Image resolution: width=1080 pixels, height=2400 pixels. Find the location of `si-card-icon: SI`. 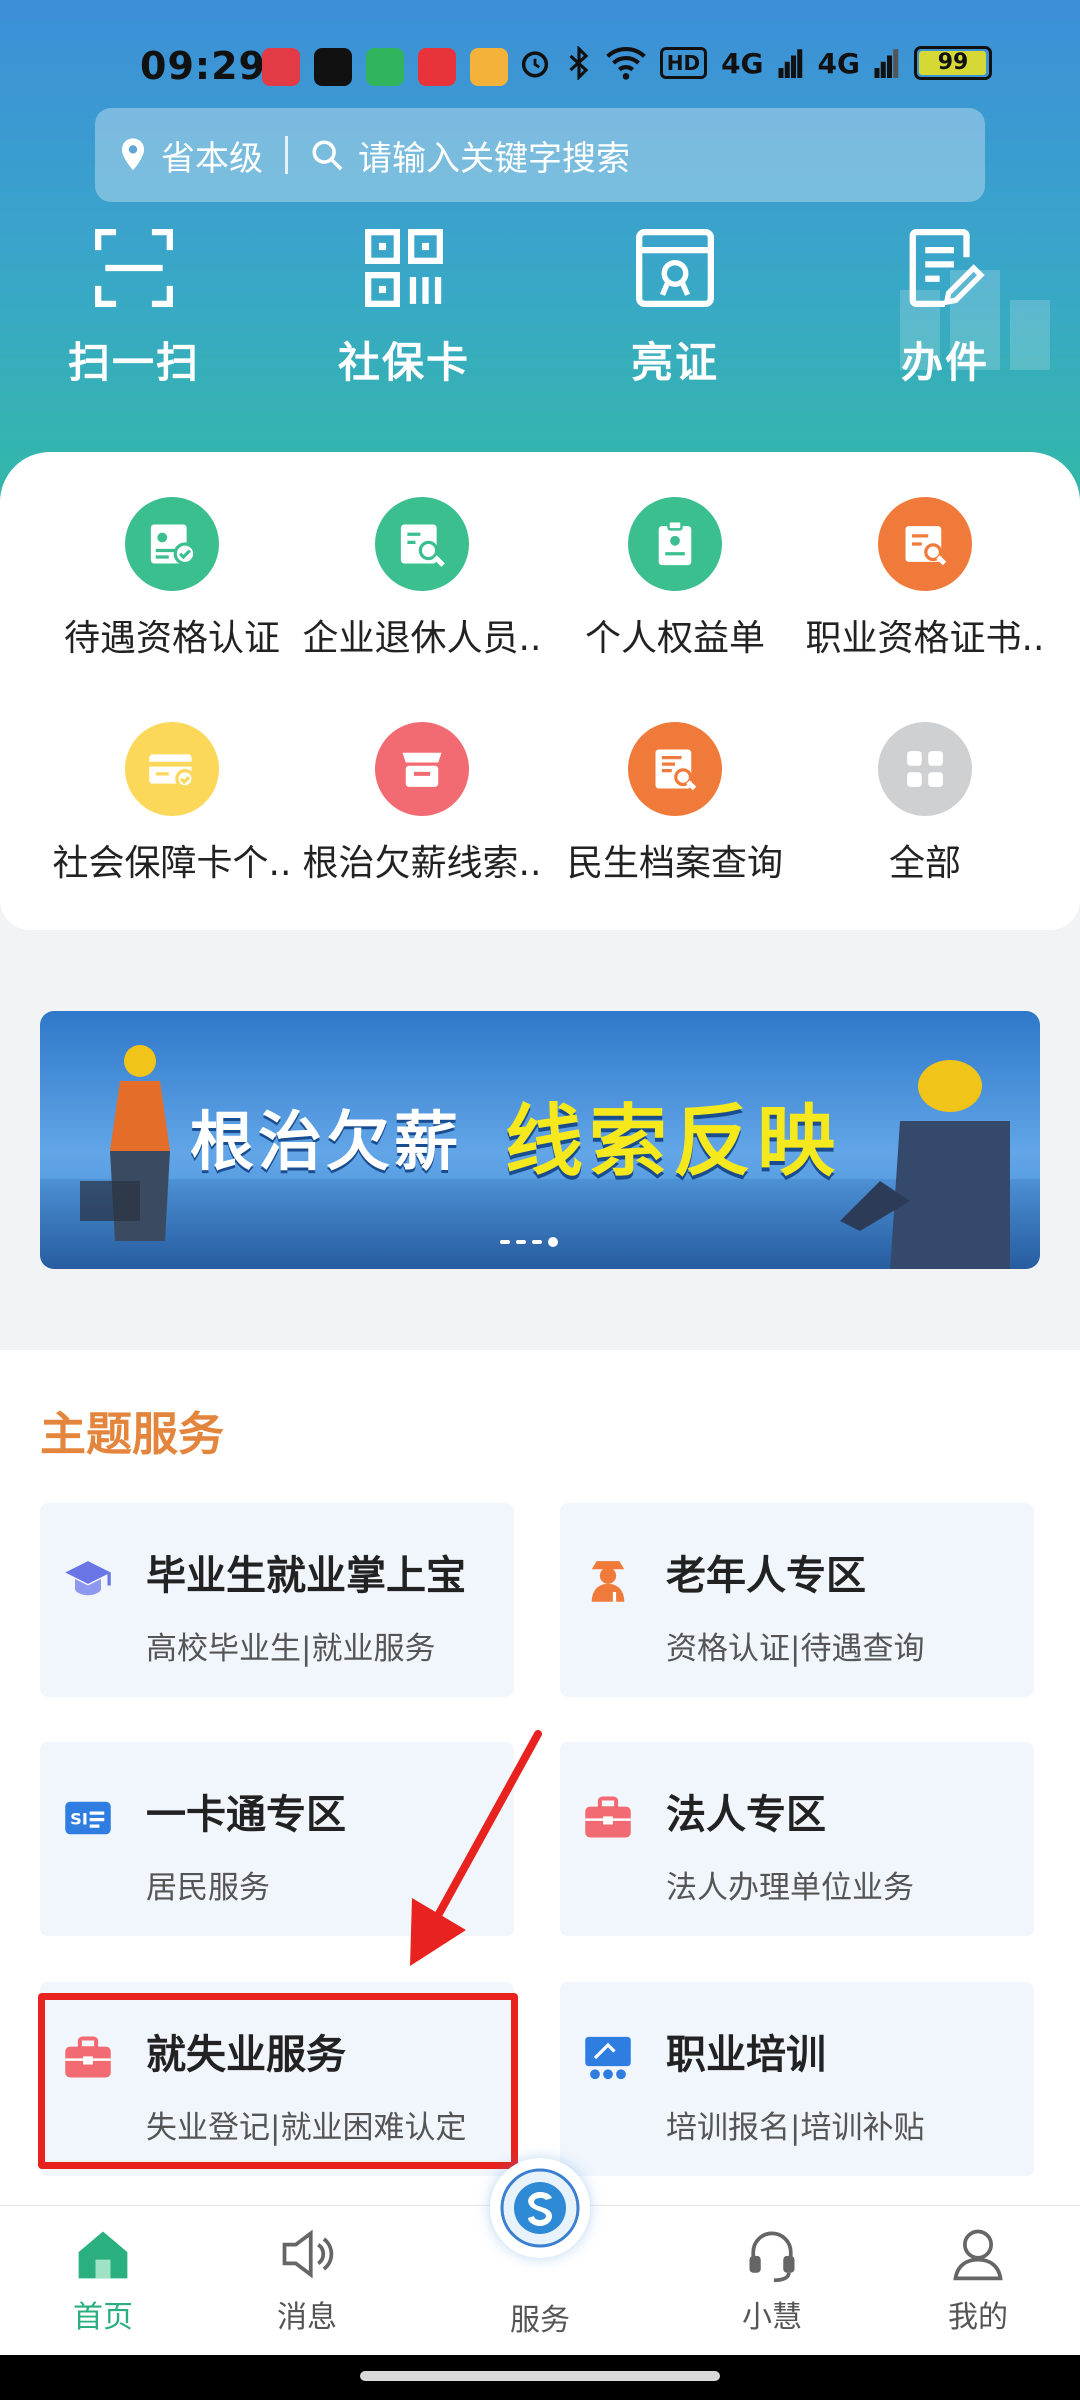

si-card-icon: SI is located at coordinates (88, 1818).